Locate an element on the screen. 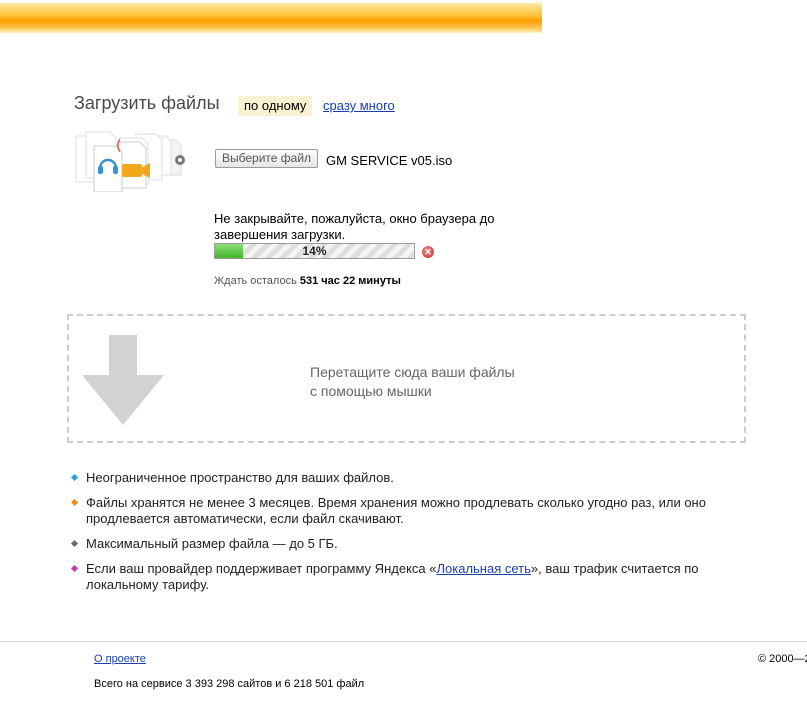  progress-label: 14% is located at coordinates (314, 251).